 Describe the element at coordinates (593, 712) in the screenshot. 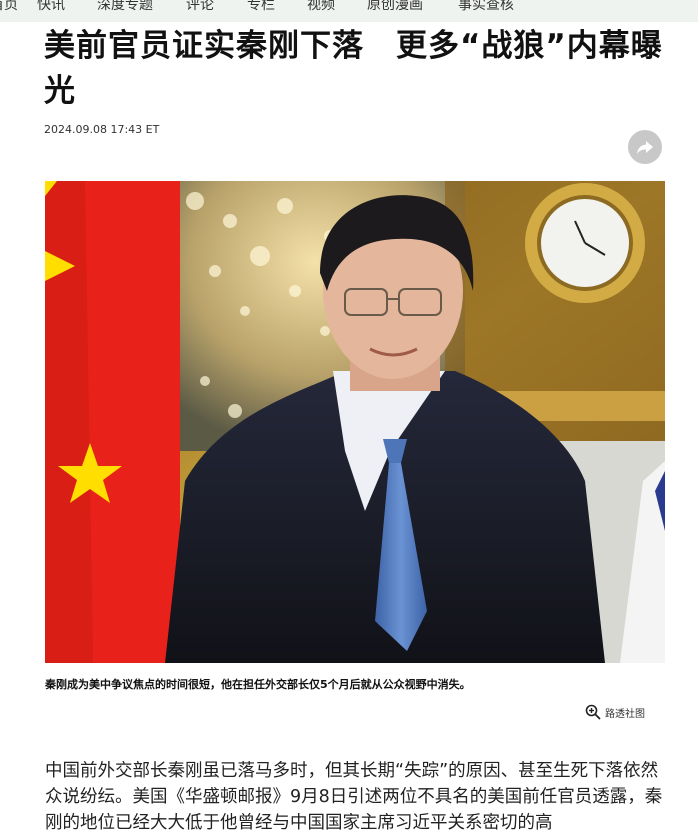

I see `zoom-in-icon` at that location.